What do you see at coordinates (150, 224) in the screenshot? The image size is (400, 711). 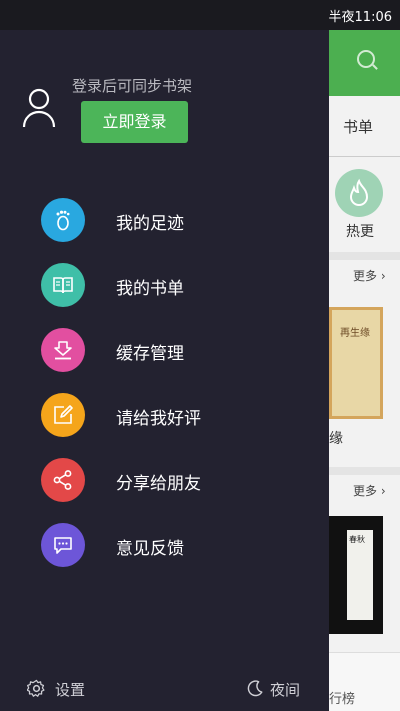 I see `menu-item-label: 我的足迹` at bounding box center [150, 224].